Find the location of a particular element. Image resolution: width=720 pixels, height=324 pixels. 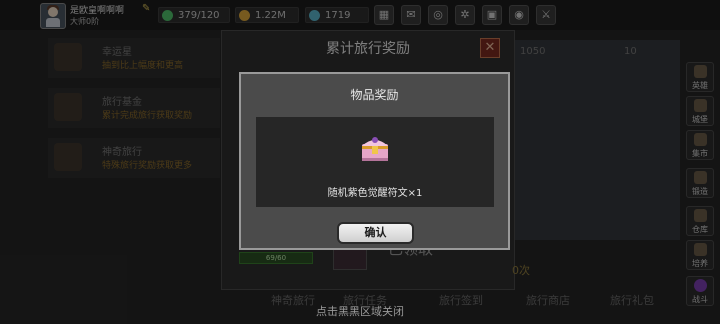

modal-title: 物品奖励 is located at coordinates (374, 95).